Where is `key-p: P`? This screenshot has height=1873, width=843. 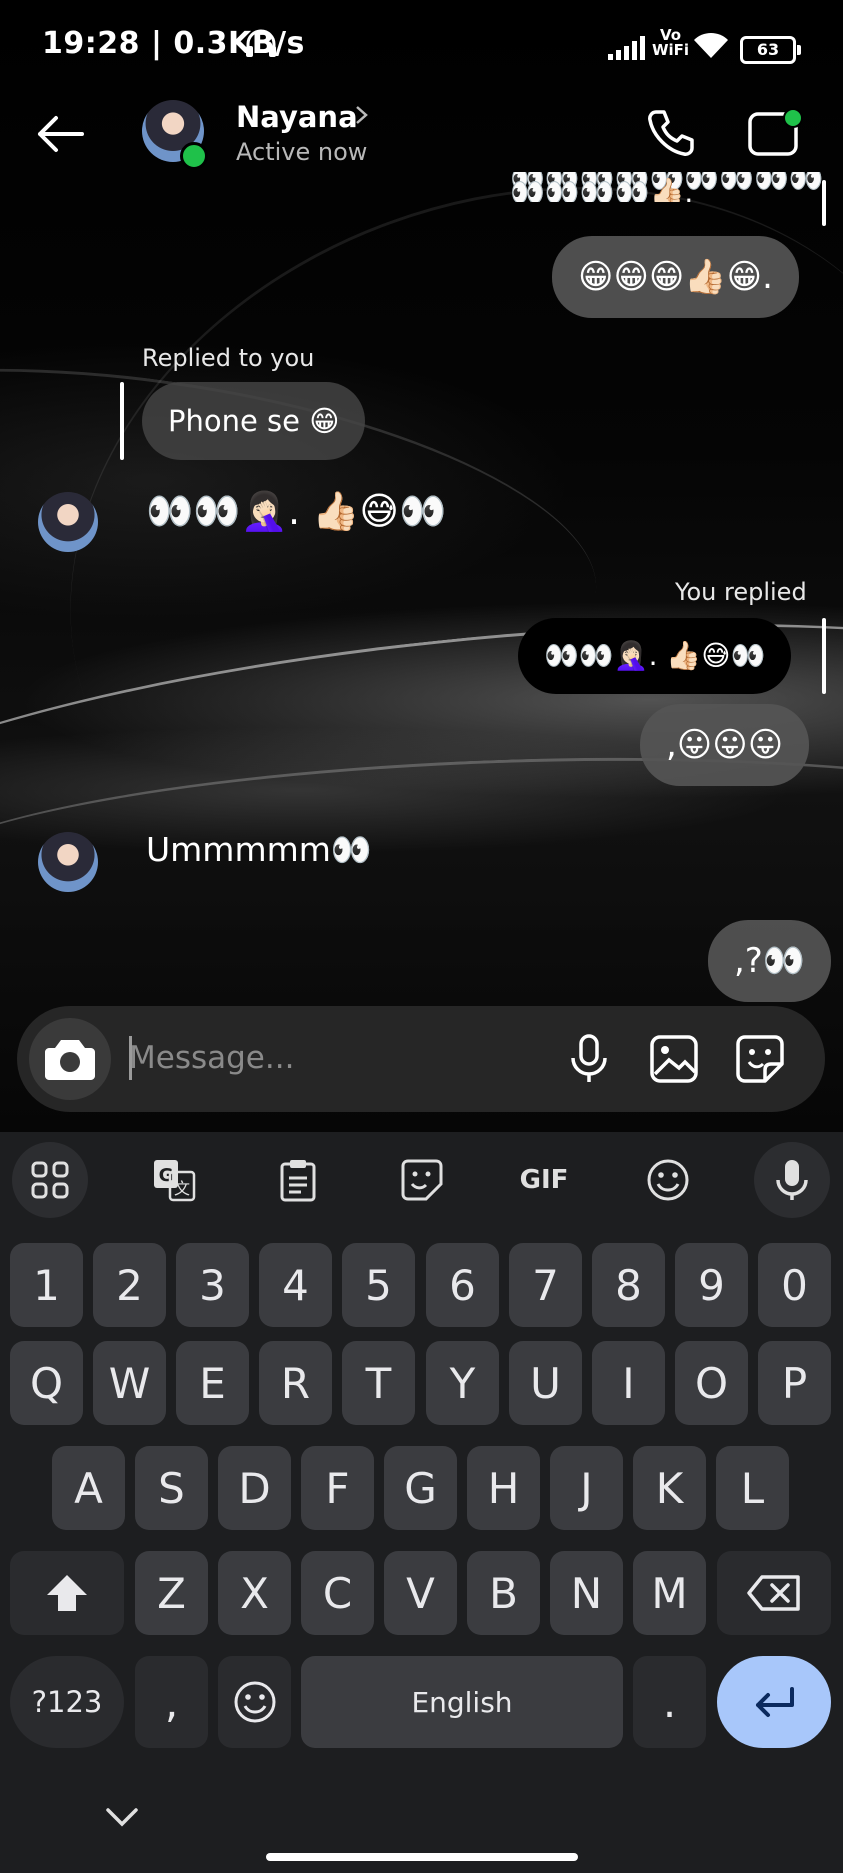 key-p: P is located at coordinates (794, 1383).